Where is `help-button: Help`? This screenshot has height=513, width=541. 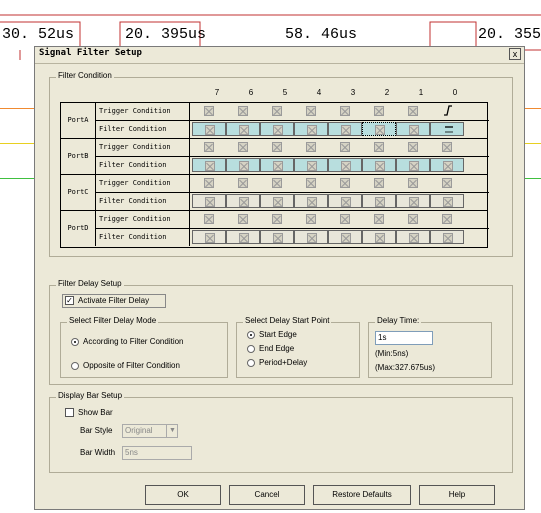 help-button: Help is located at coordinates (457, 495).